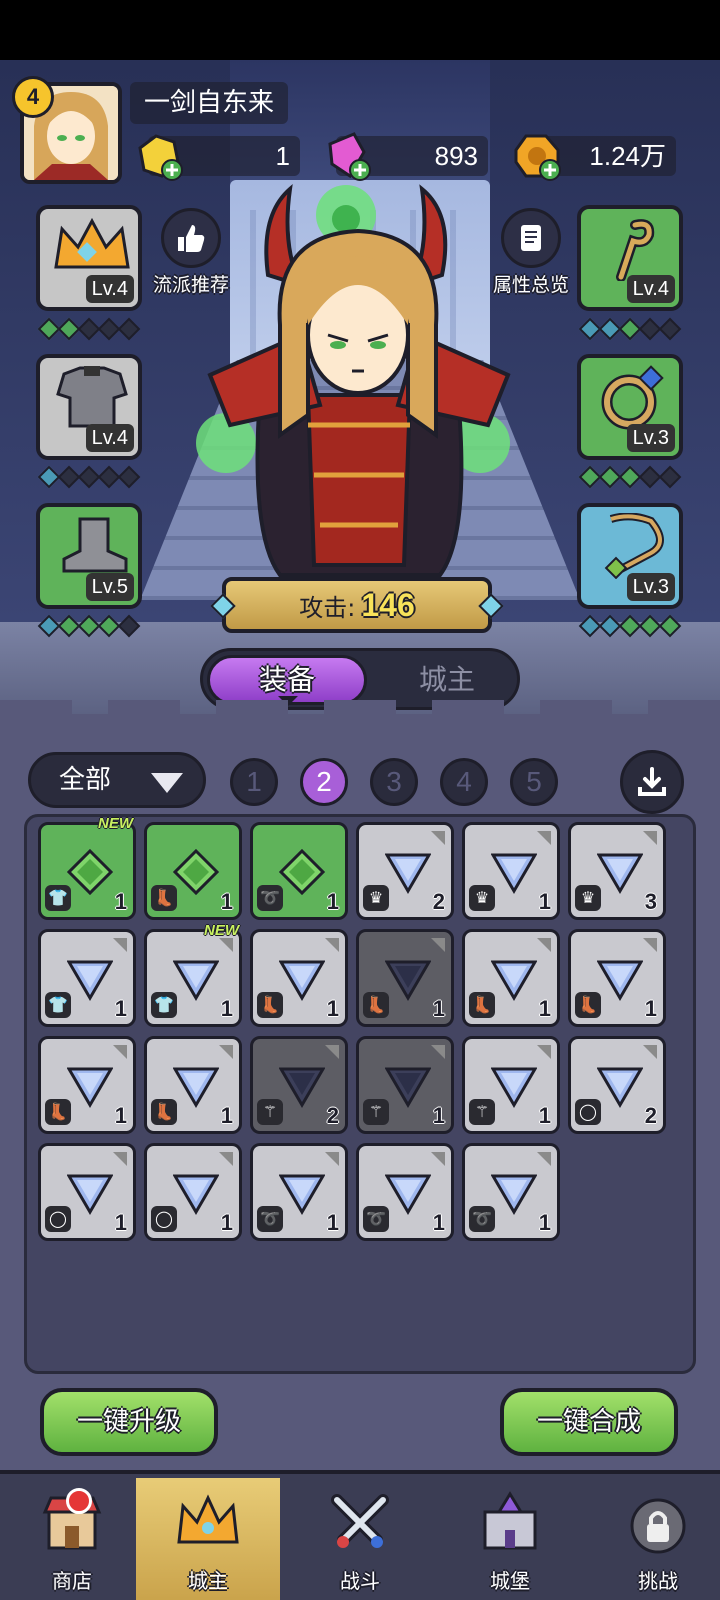 The image size is (720, 1600). What do you see at coordinates (87, 978) in the screenshot?
I see `inventory-item: 👕 1` at bounding box center [87, 978].